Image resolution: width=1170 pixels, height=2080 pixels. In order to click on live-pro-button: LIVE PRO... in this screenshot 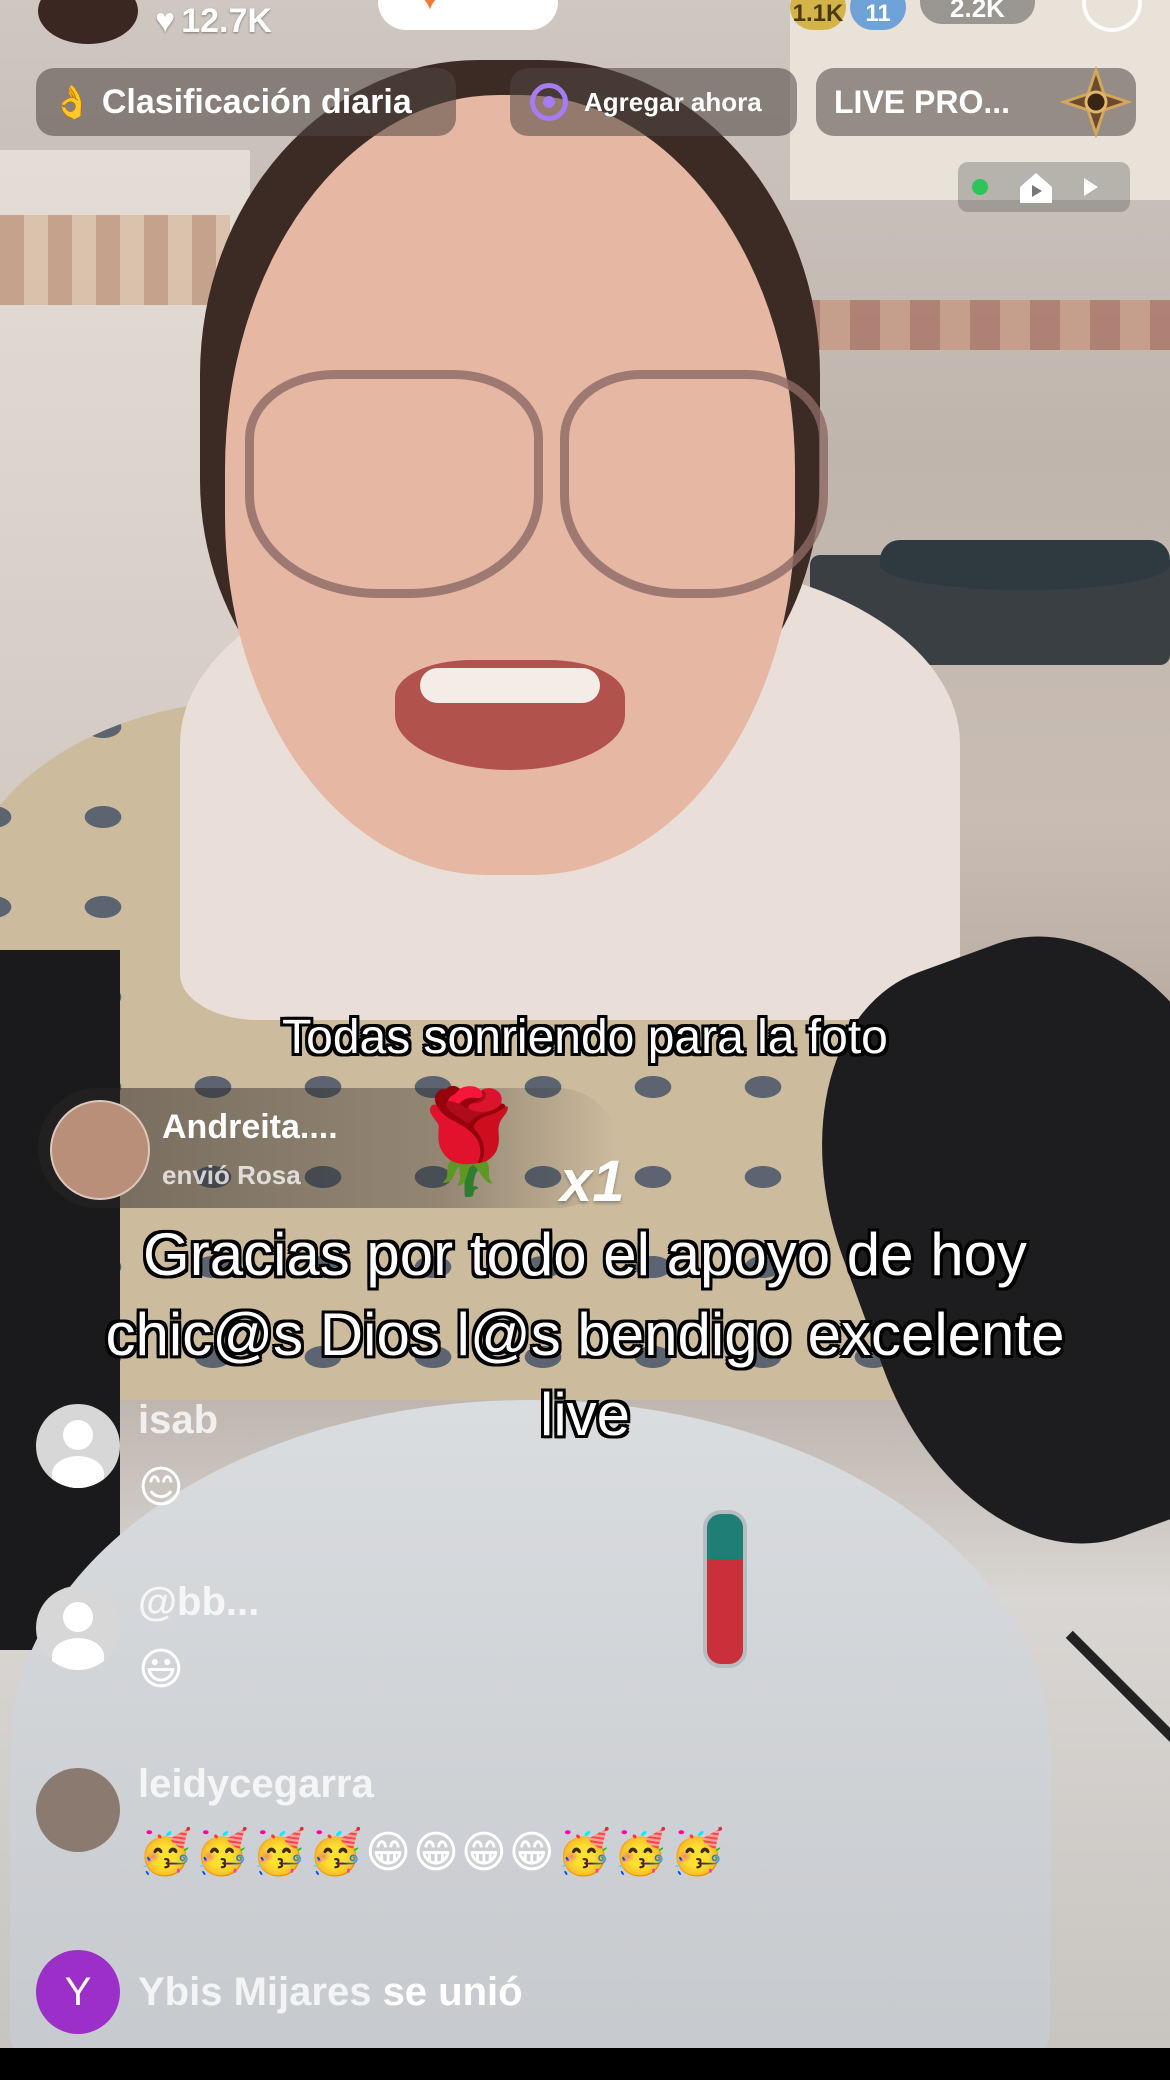, I will do `click(976, 102)`.